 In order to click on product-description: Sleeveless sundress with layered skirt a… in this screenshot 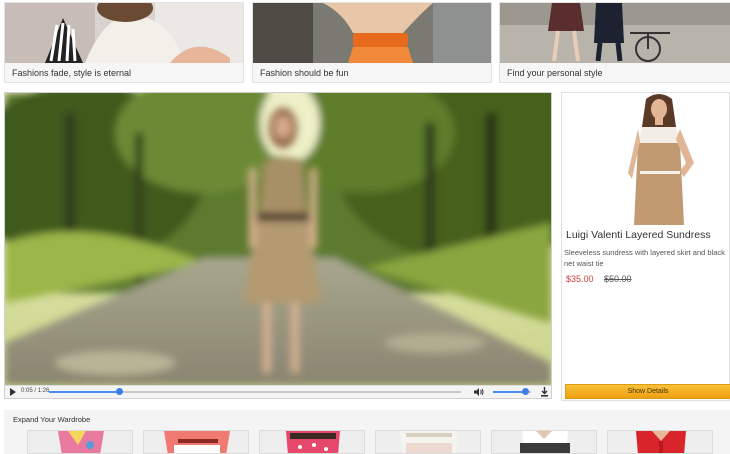, I will do `click(644, 258)`.